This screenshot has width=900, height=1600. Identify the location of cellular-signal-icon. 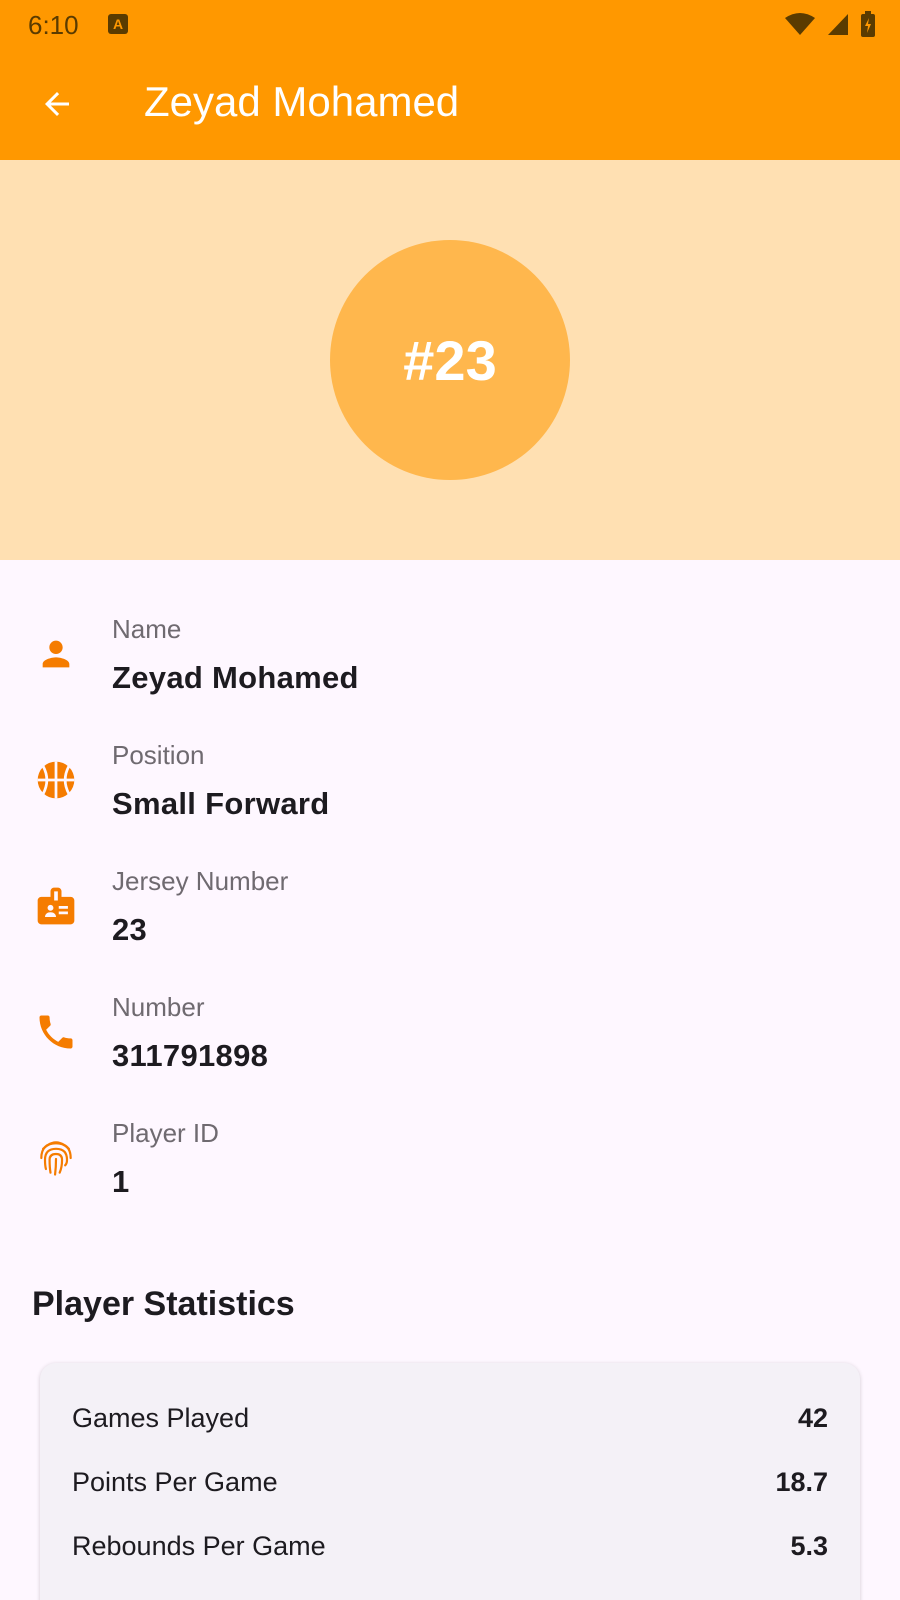
(838, 24).